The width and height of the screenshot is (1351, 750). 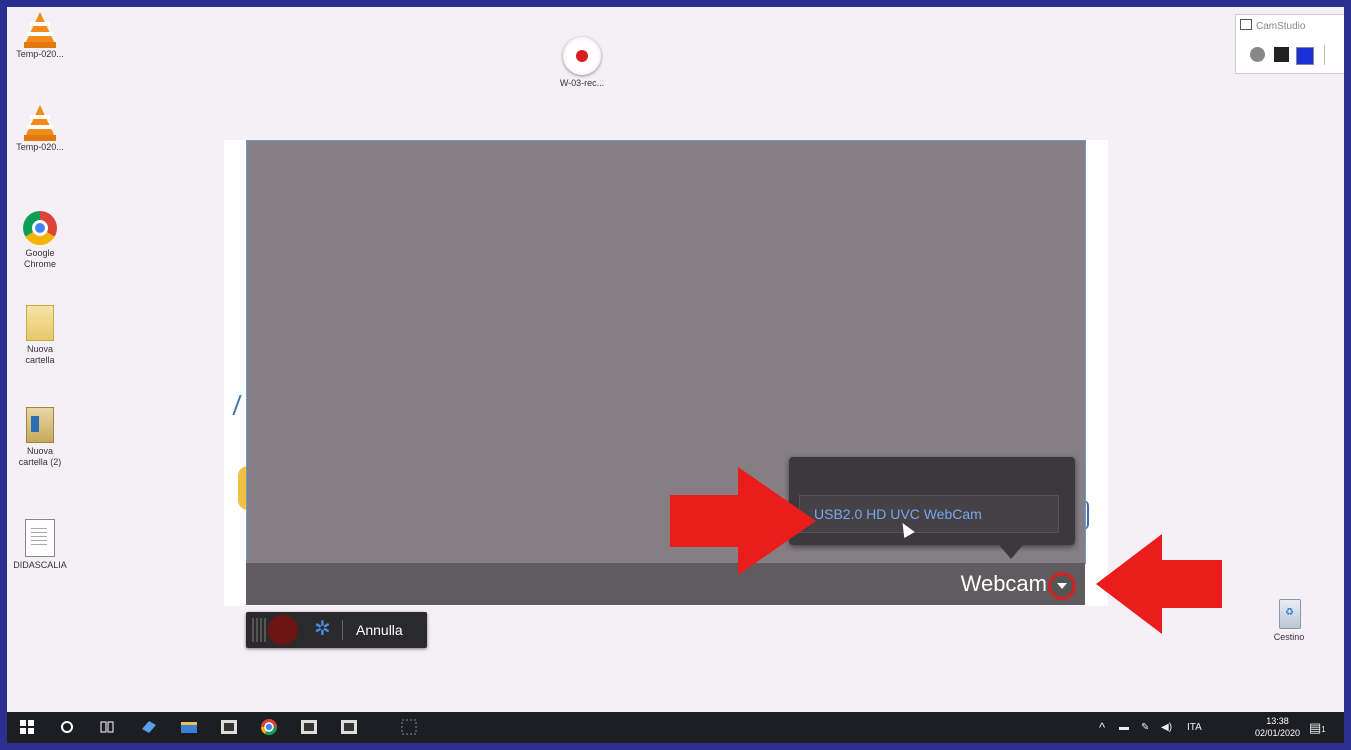 What do you see at coordinates (929, 514) in the screenshot?
I see `webcam-device-option: USB2.0 HD UVC WebCam` at bounding box center [929, 514].